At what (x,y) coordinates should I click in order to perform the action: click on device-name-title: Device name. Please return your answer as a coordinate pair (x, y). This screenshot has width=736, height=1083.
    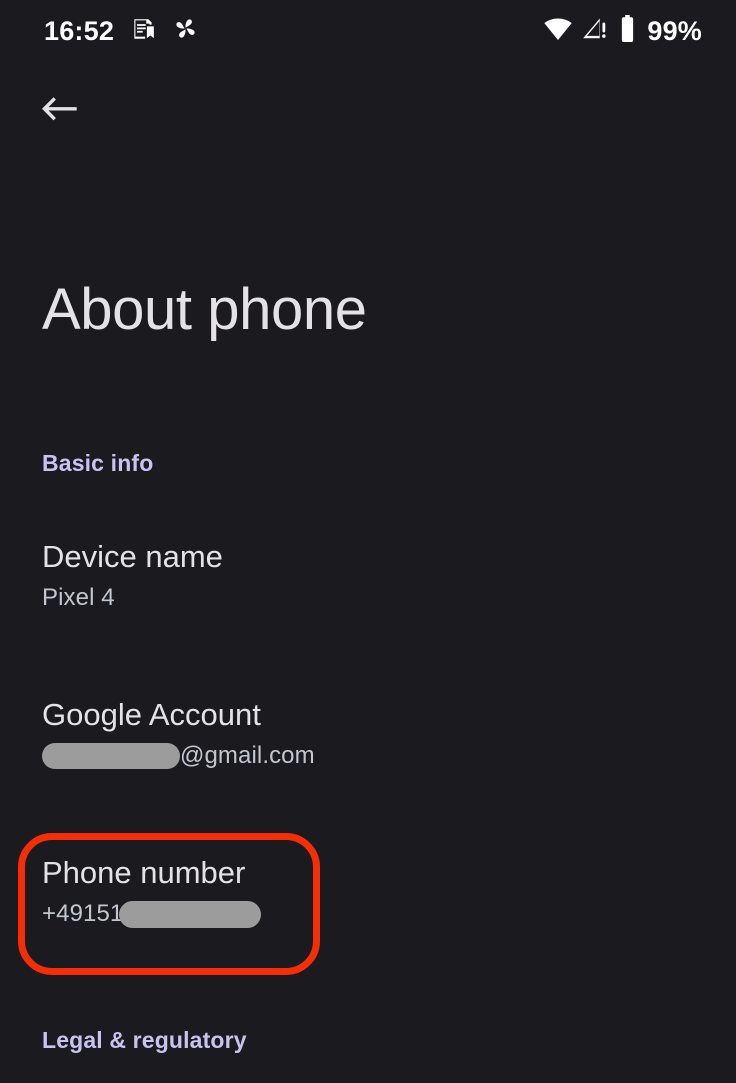
    Looking at the image, I should click on (132, 556).